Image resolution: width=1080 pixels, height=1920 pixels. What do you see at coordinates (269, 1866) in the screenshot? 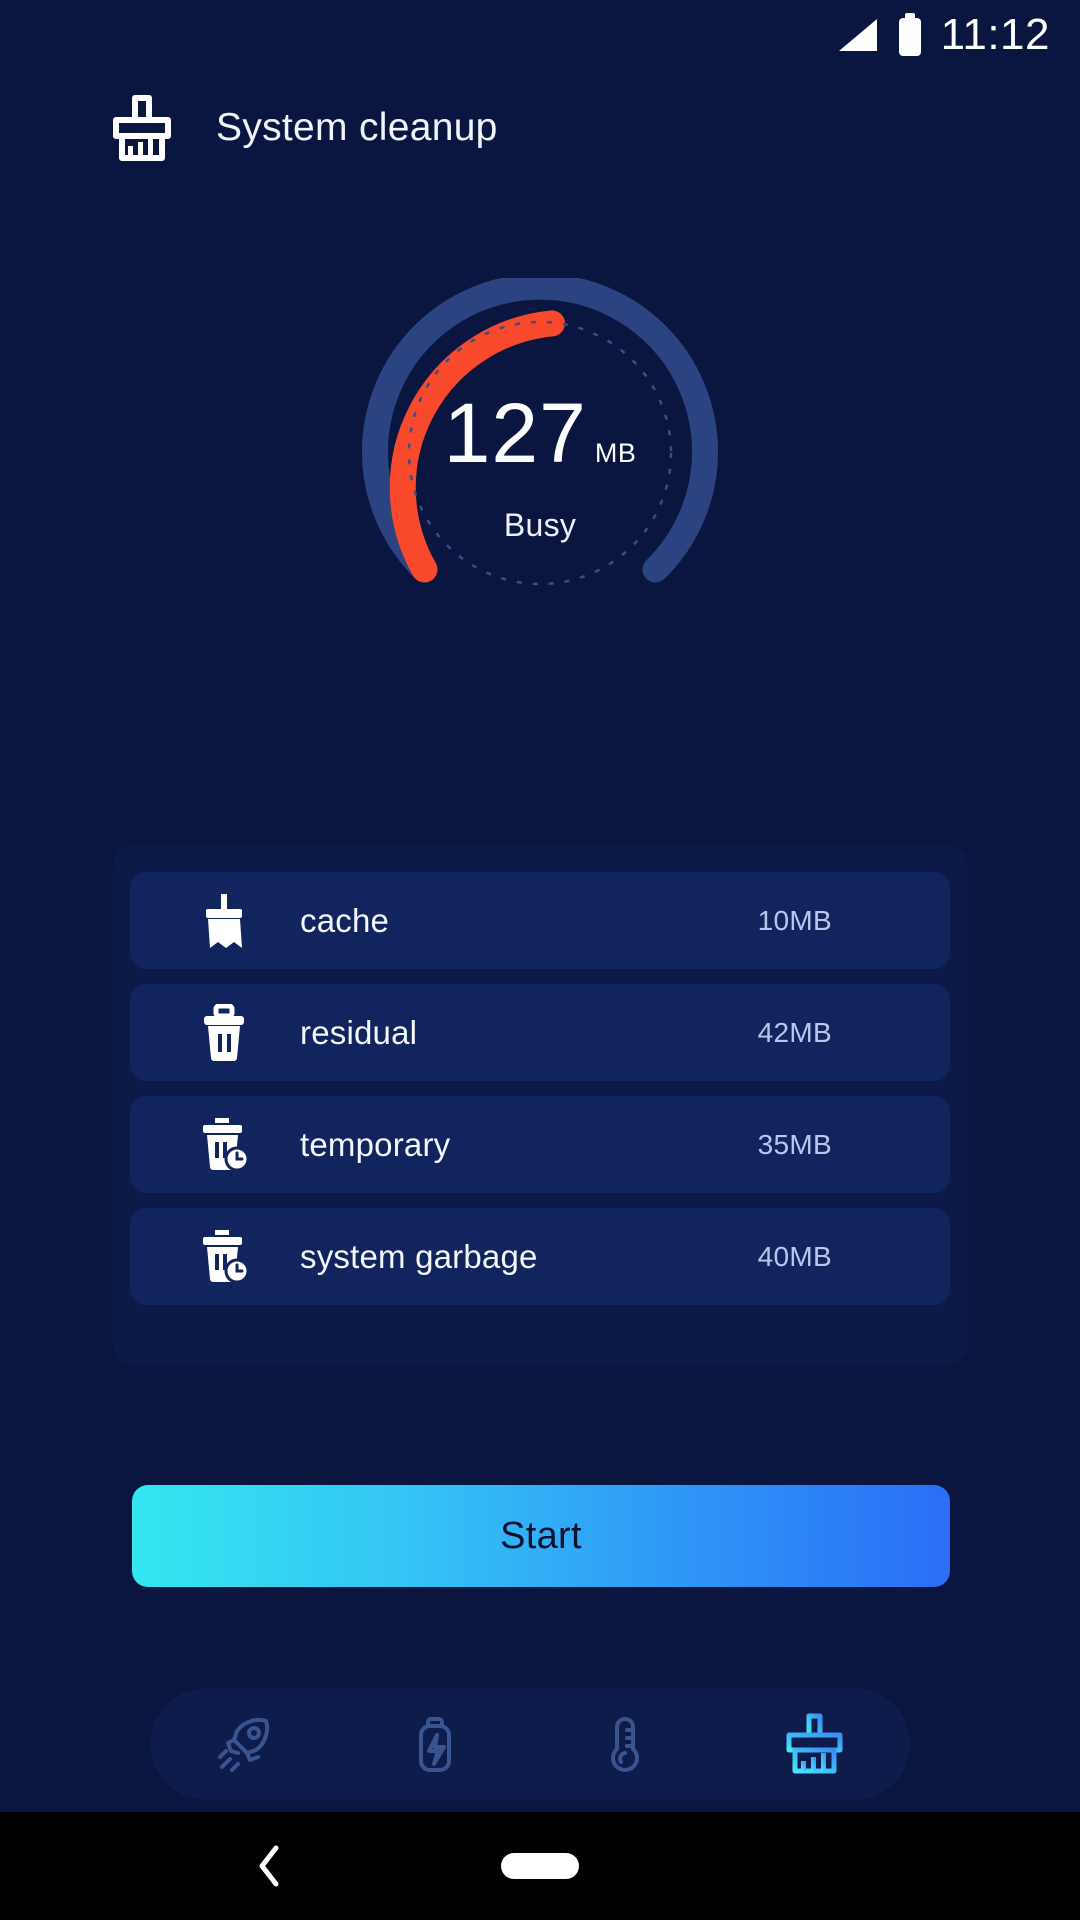
I see `back-chevron-icon` at bounding box center [269, 1866].